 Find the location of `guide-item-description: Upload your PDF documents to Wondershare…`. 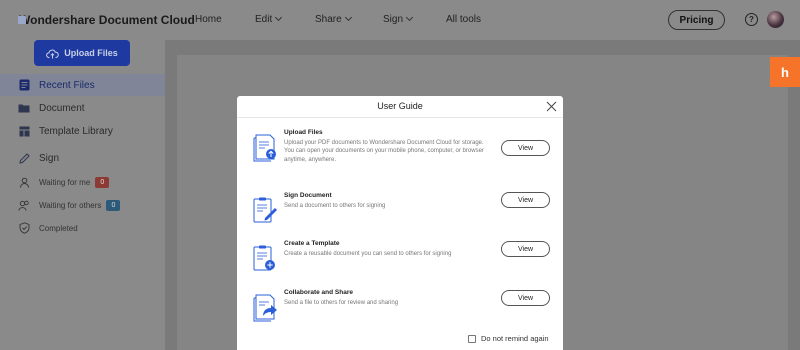

guide-item-description: Upload your PDF documents to Wondershare… is located at coordinates (384, 151).